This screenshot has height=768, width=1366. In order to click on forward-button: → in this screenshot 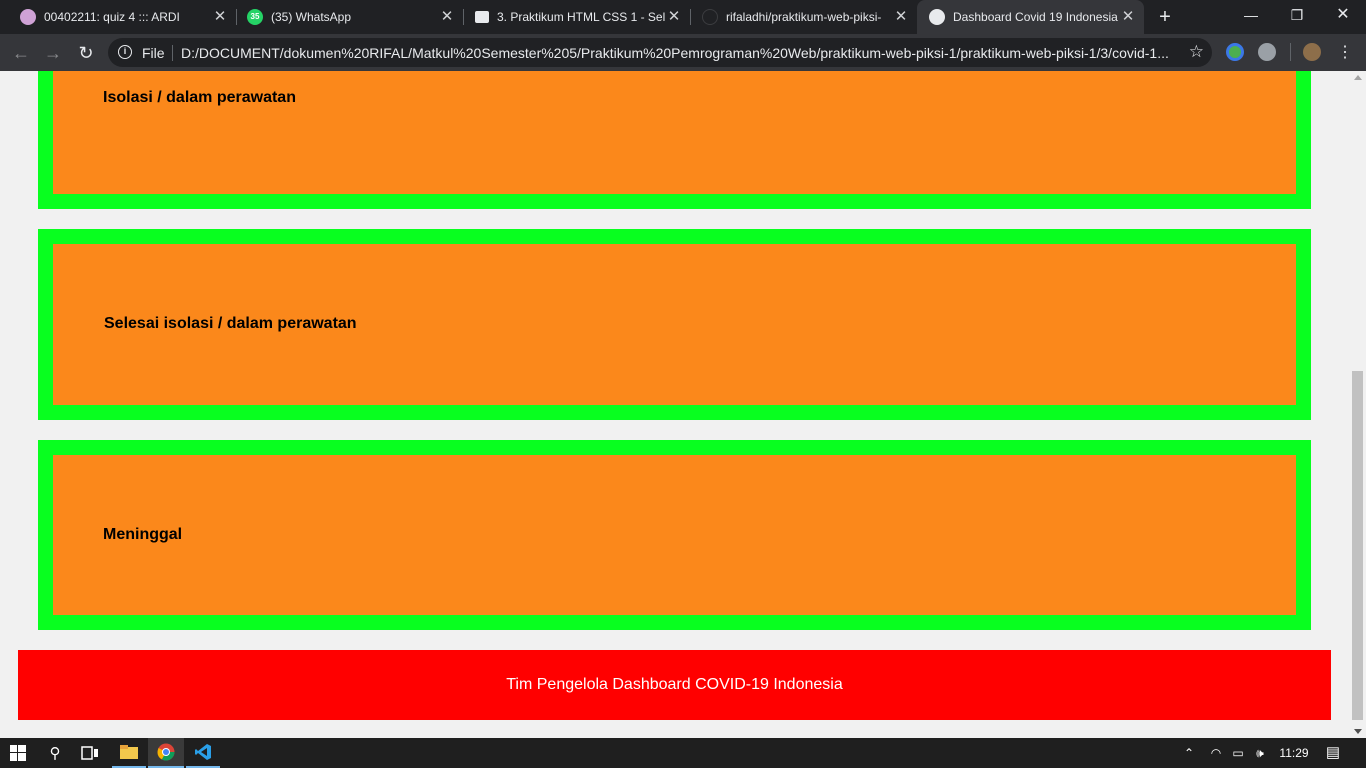, I will do `click(53, 53)`.